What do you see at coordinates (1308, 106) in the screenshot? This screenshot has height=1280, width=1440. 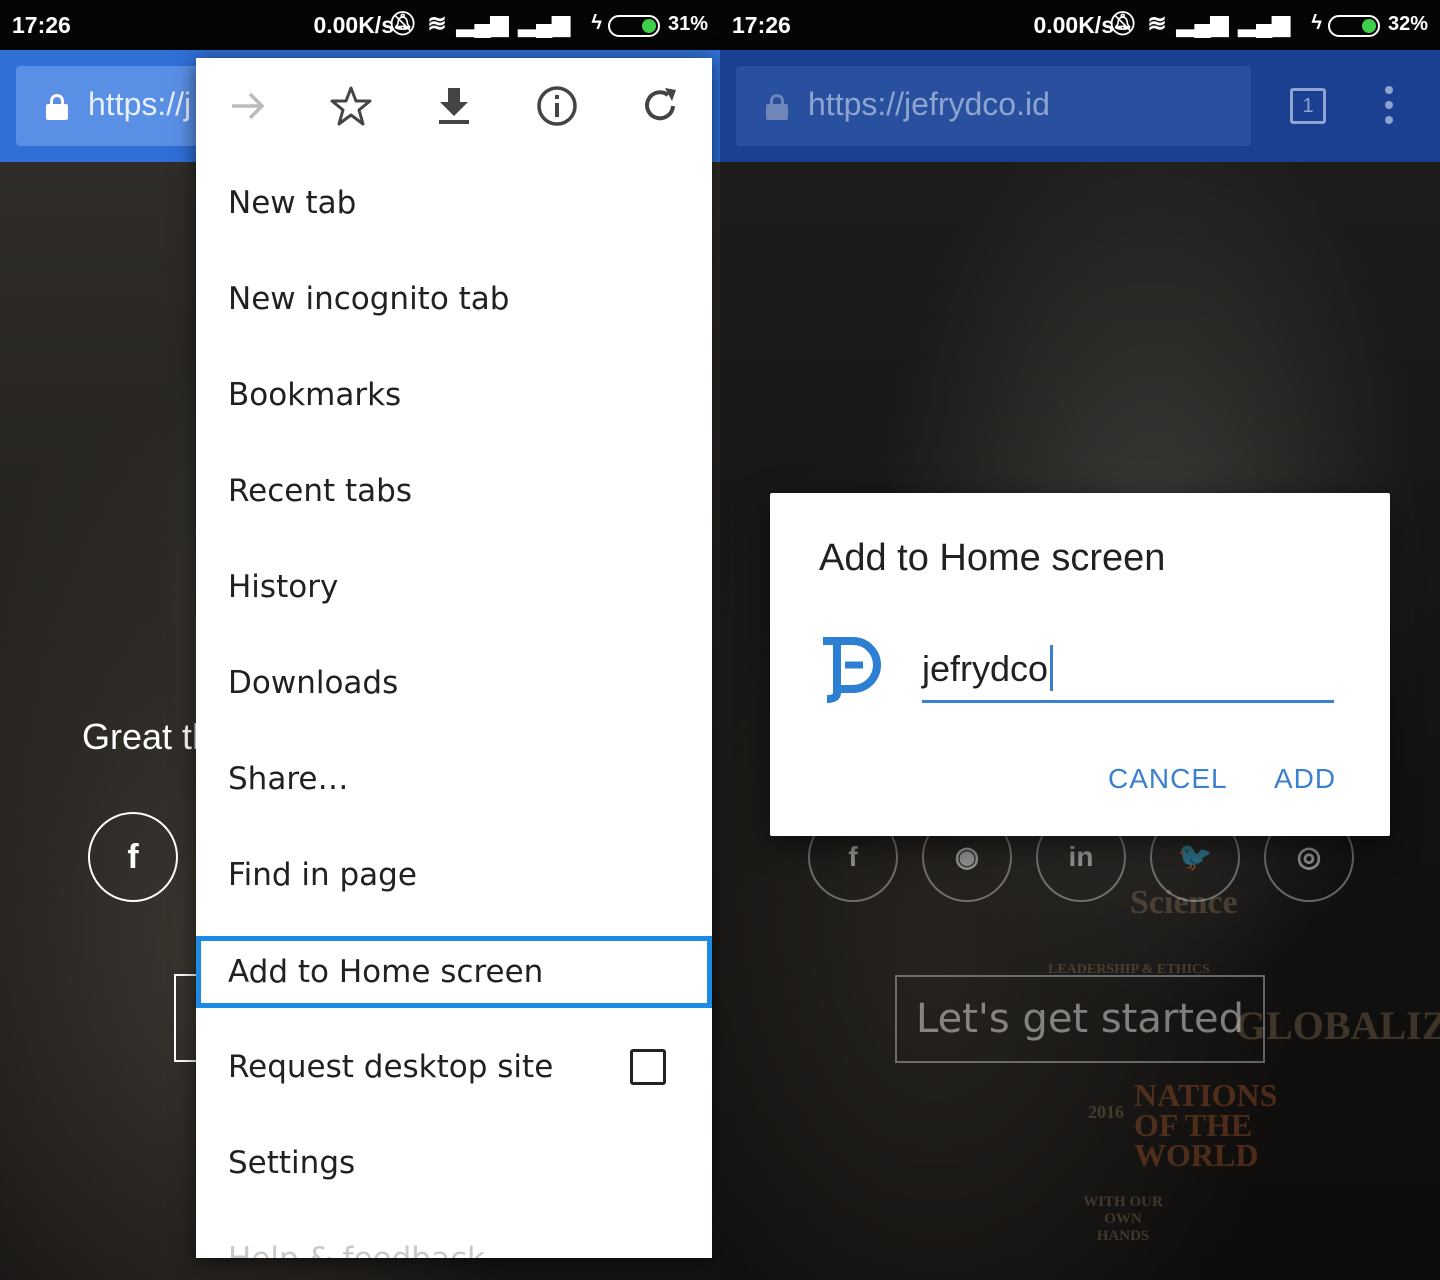 I see `tab-switcher-button: 1` at bounding box center [1308, 106].